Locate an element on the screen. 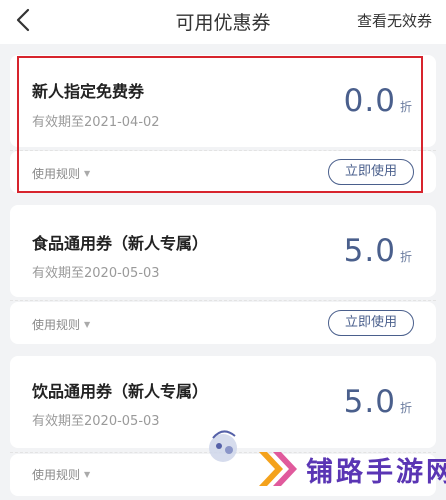 This screenshot has height=500, width=446. watermark-text: 铺路手游网 is located at coordinates (376, 472).